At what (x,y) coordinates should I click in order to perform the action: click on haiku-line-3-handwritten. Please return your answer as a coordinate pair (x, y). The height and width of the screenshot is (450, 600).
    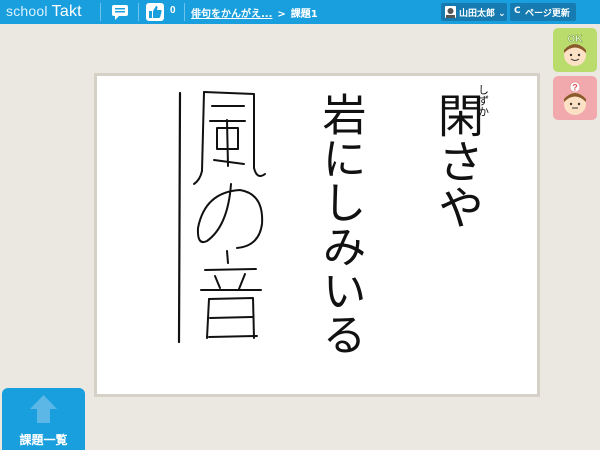
    Looking at the image, I should click on (221, 217).